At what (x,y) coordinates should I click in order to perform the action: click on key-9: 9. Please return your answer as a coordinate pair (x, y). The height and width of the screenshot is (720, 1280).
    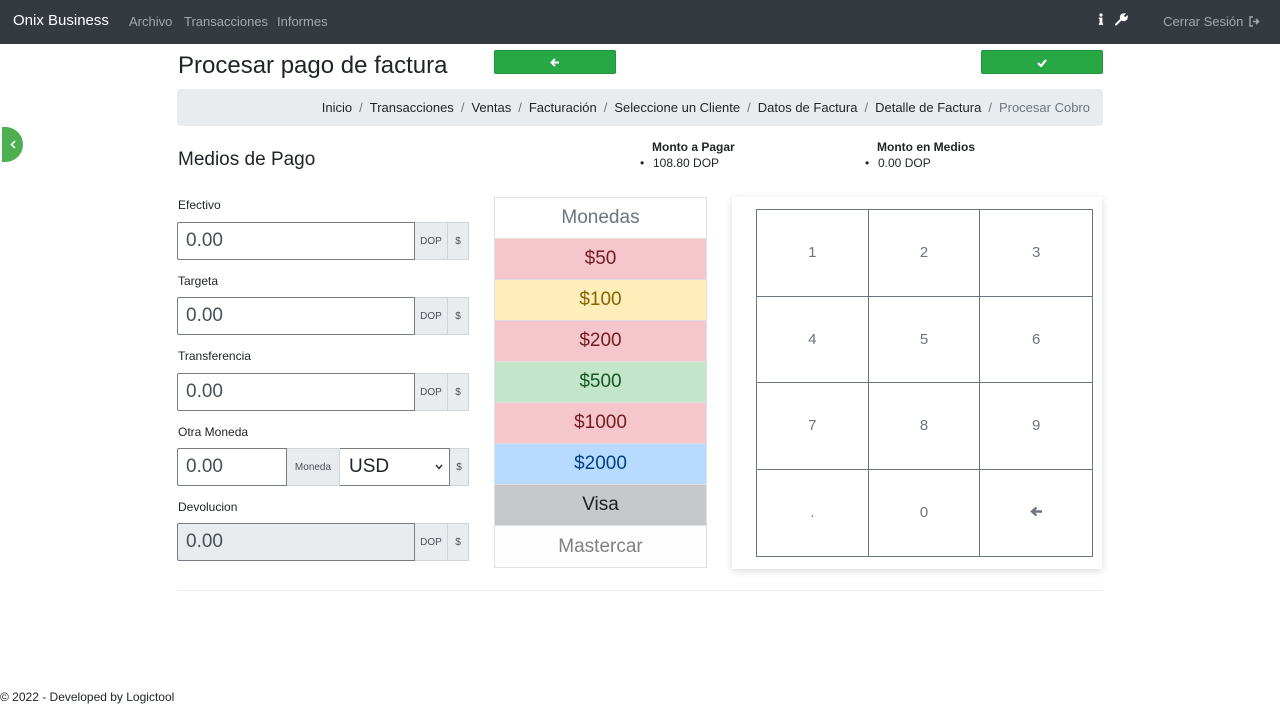
    Looking at the image, I should click on (1036, 426).